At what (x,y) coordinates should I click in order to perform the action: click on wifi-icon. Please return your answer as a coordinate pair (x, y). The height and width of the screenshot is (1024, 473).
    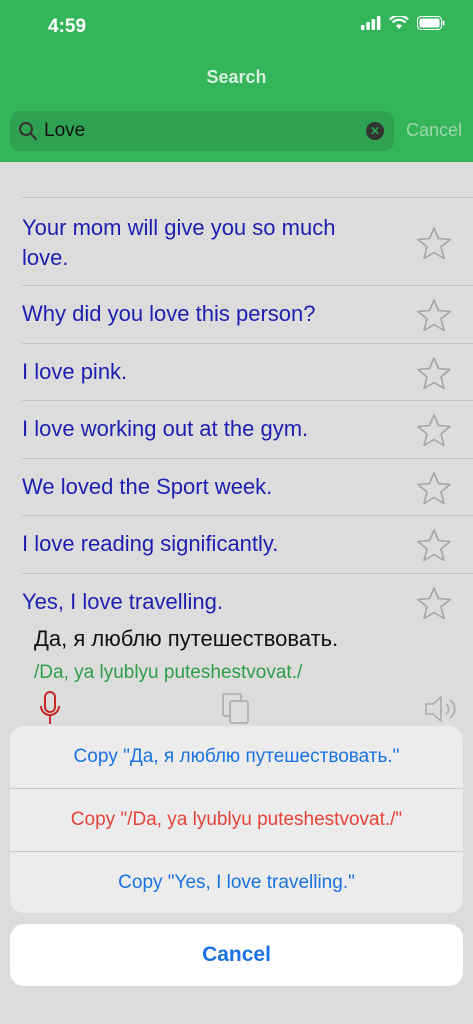
    Looking at the image, I should click on (399, 22).